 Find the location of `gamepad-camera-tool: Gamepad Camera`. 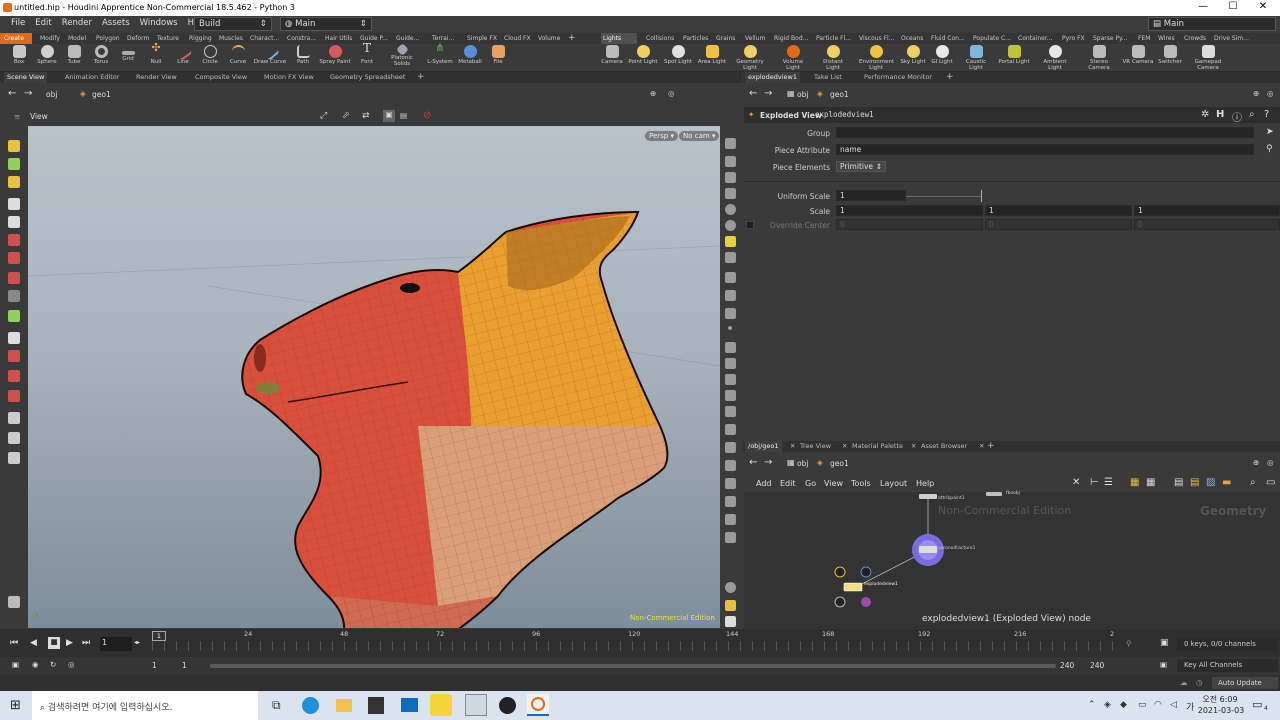

gamepad-camera-tool: Gamepad Camera is located at coordinates (1208, 58).